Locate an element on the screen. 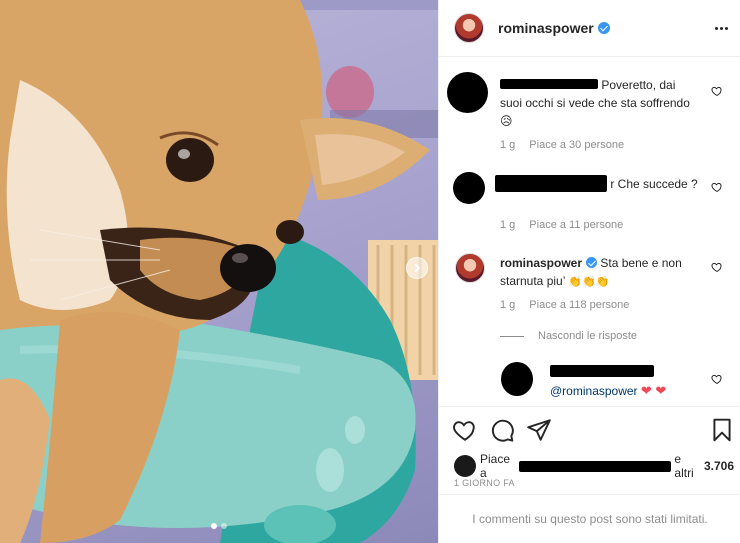 Image resolution: width=740 pixels, height=543 pixels. more-options-button is located at coordinates (721, 28).